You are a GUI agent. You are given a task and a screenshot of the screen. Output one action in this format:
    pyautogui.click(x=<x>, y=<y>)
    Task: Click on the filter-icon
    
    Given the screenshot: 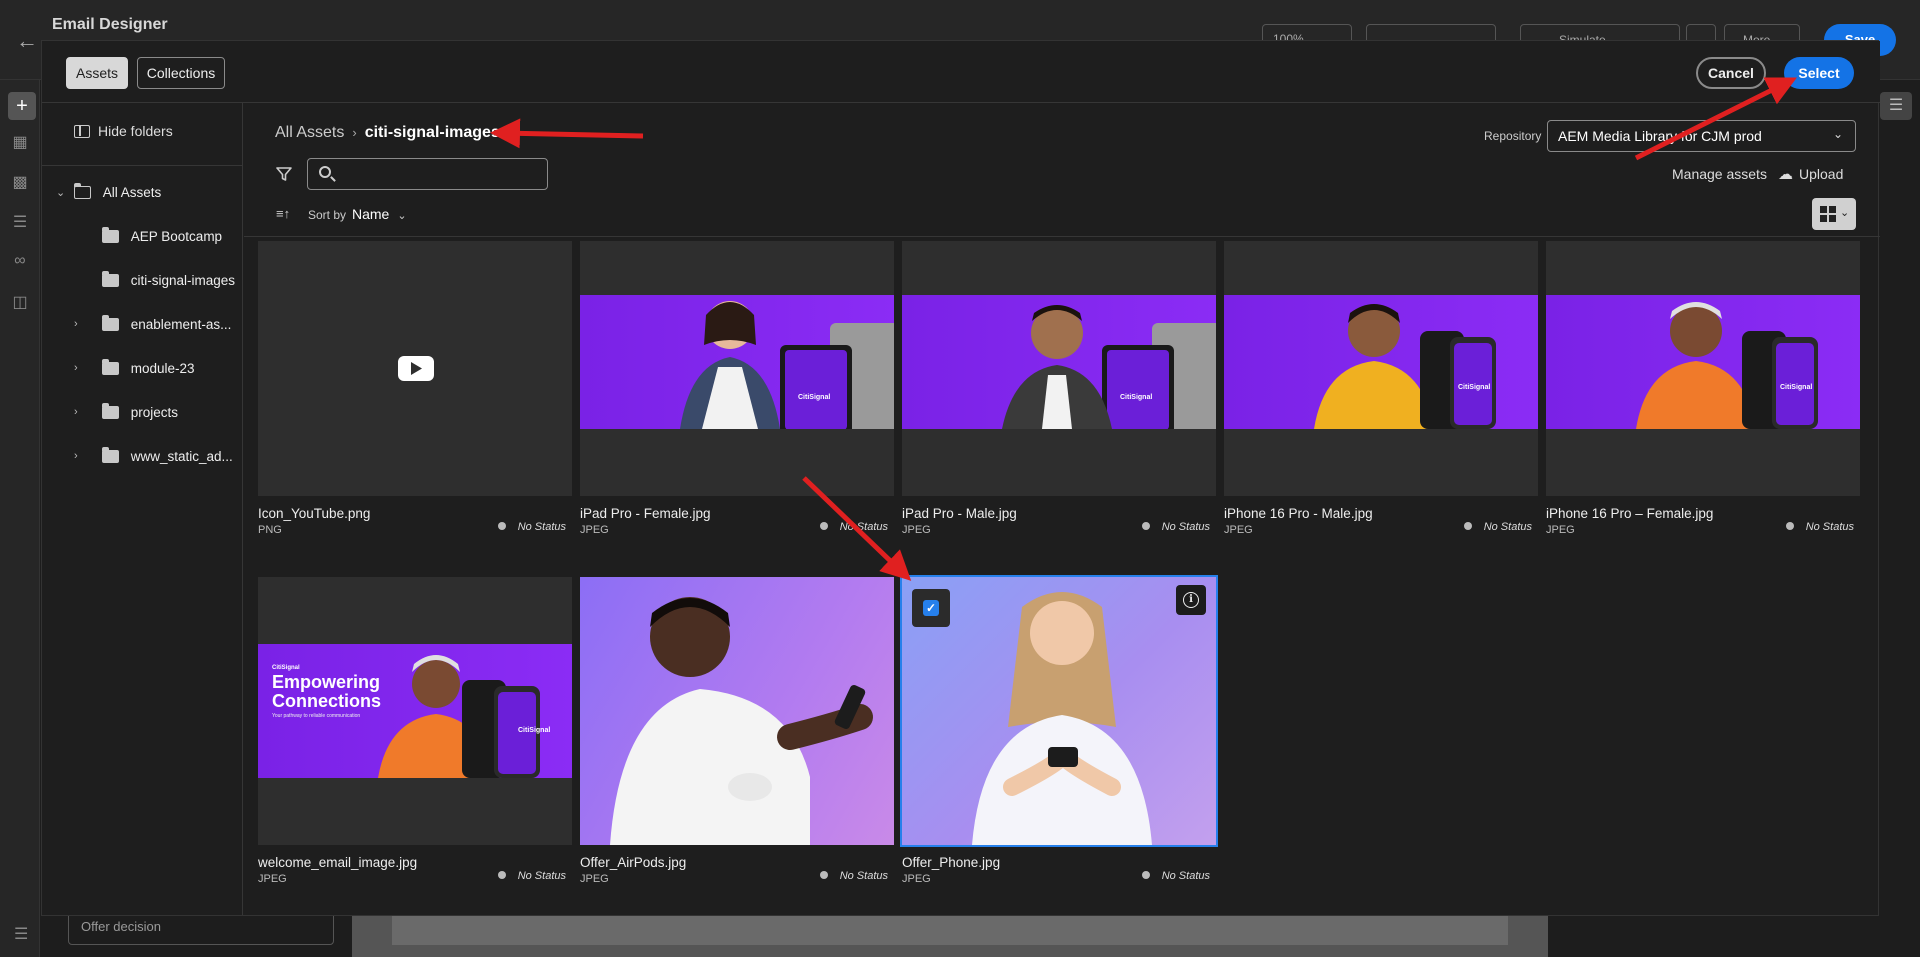 What is the action you would take?
    pyautogui.click(x=284, y=174)
    